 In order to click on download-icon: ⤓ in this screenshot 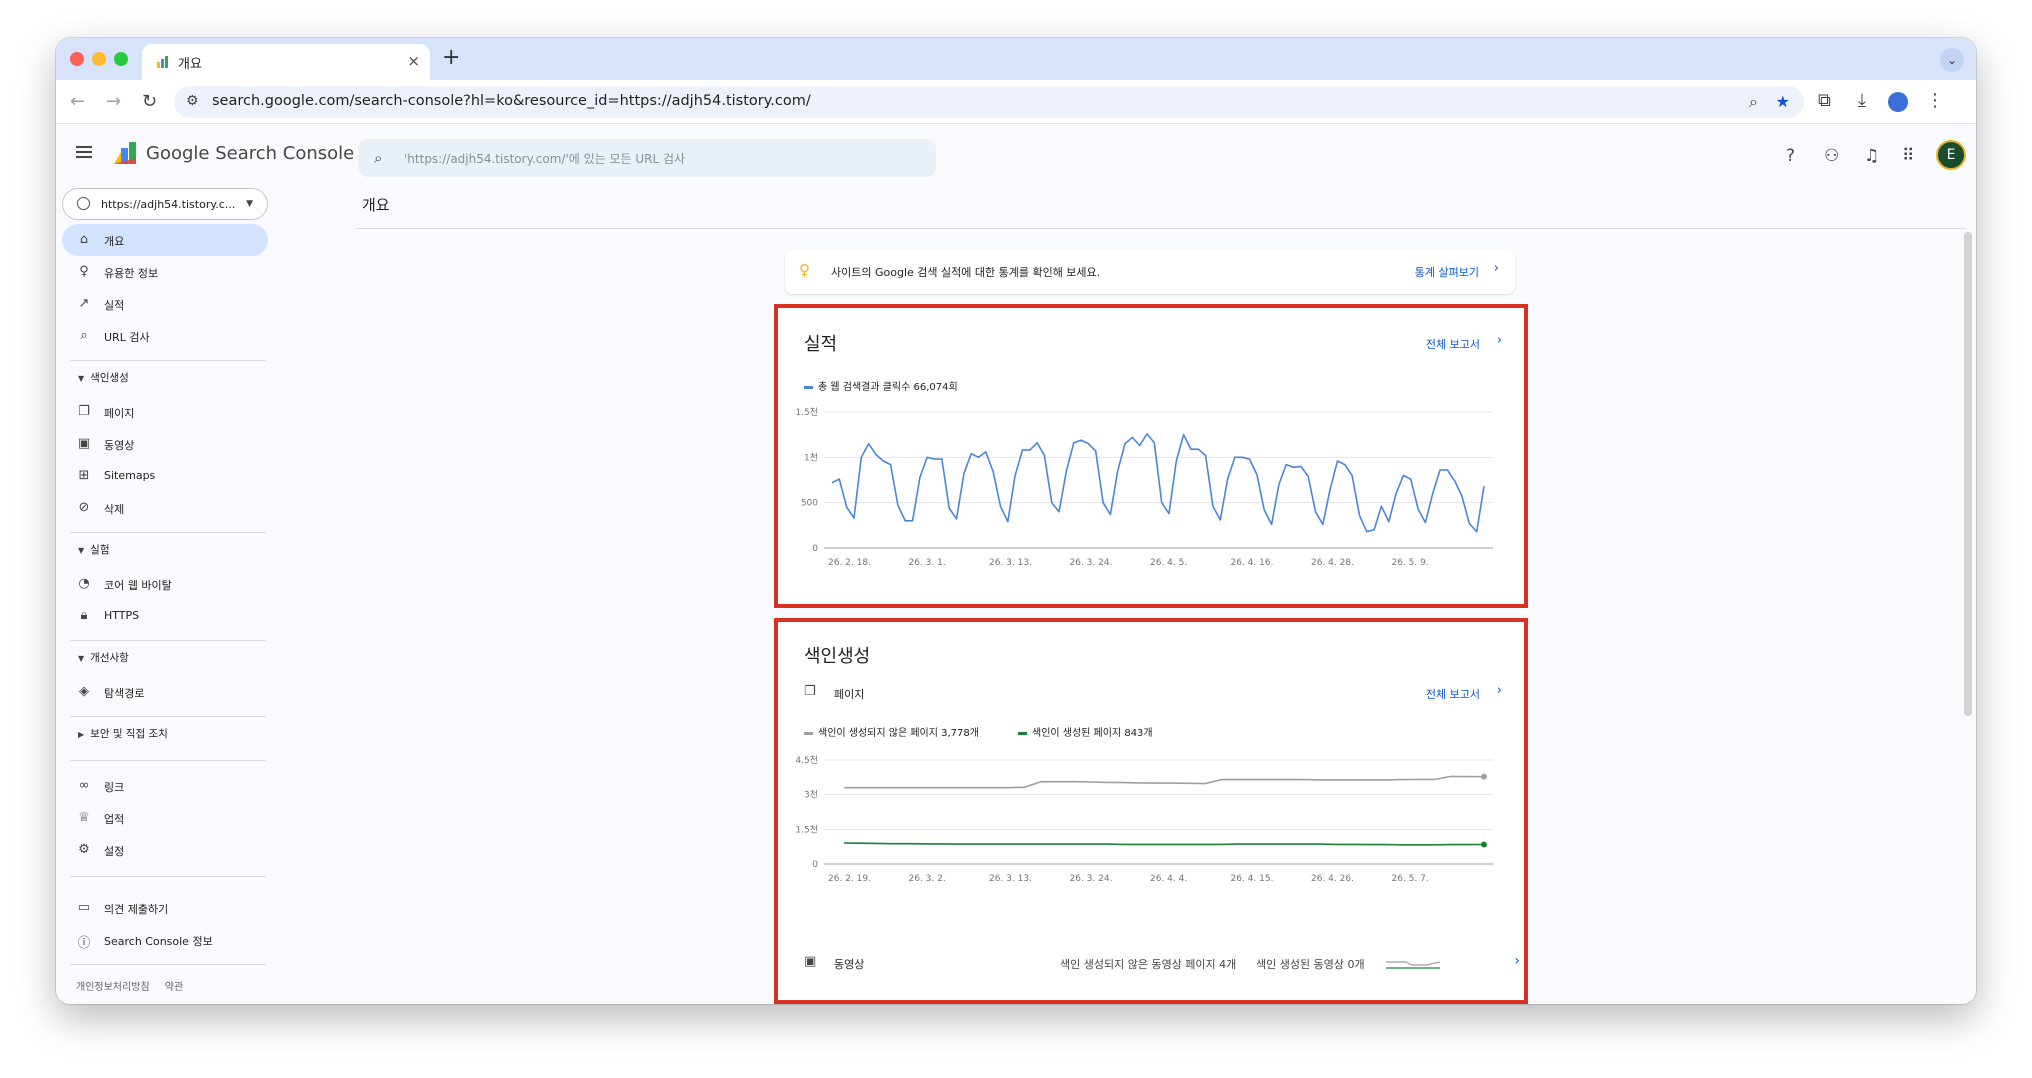, I will do `click(1862, 100)`.